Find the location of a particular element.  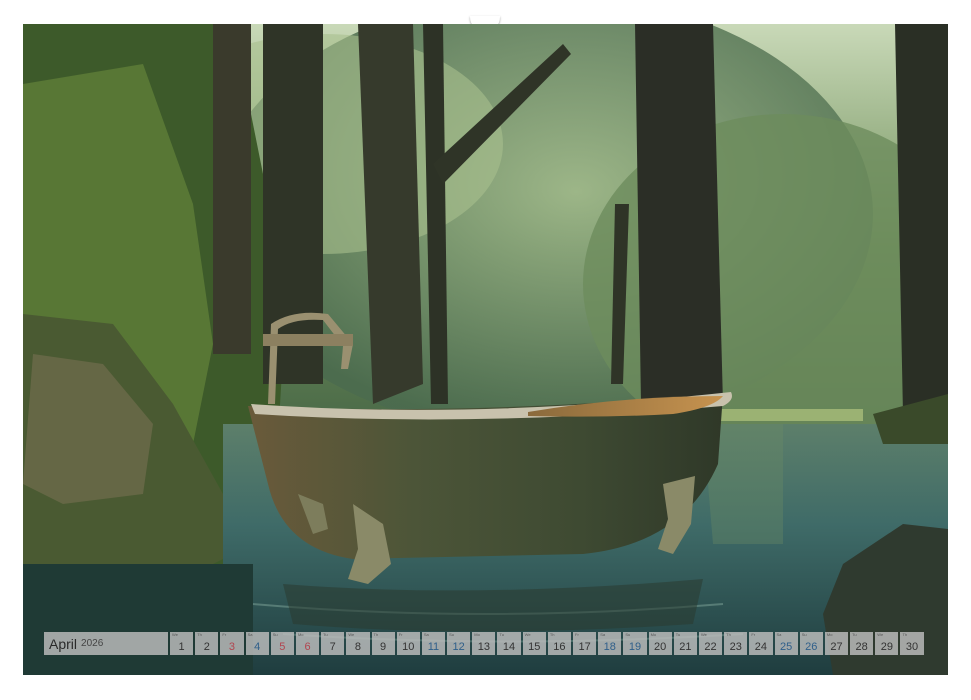

day-number: 11 is located at coordinates (433, 647).